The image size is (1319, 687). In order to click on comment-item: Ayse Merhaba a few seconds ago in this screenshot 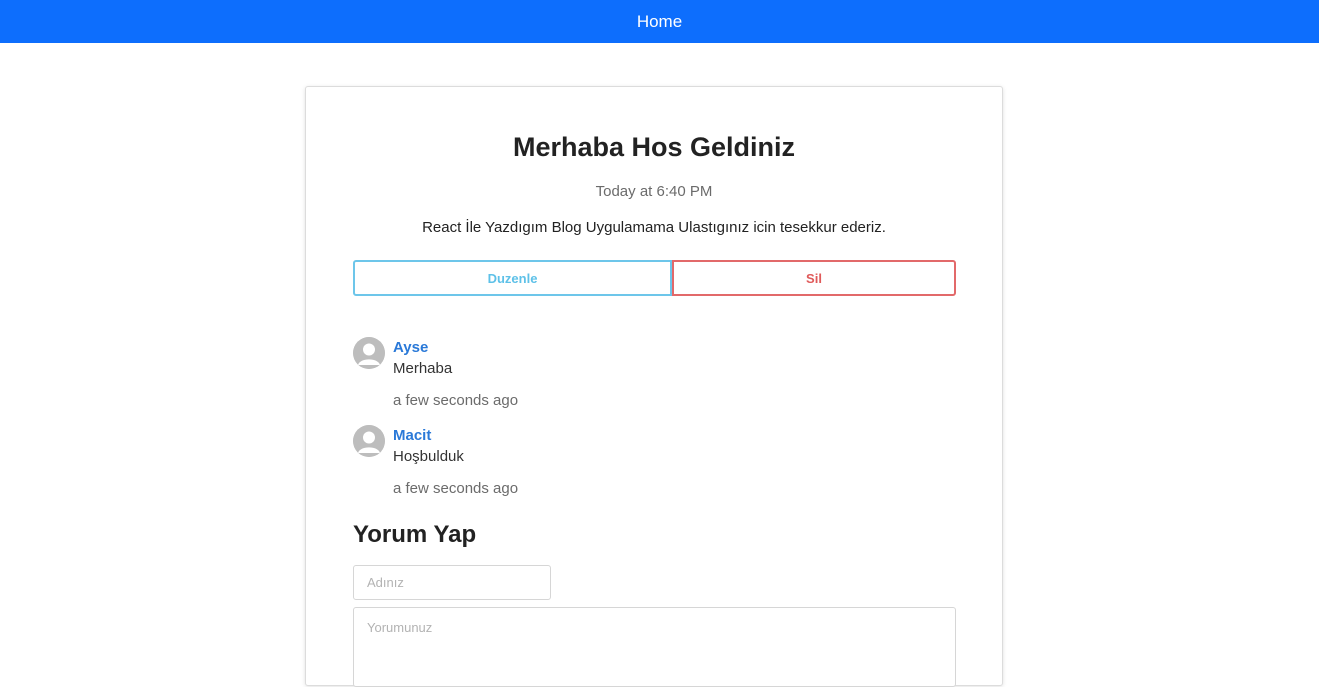, I will do `click(653, 377)`.